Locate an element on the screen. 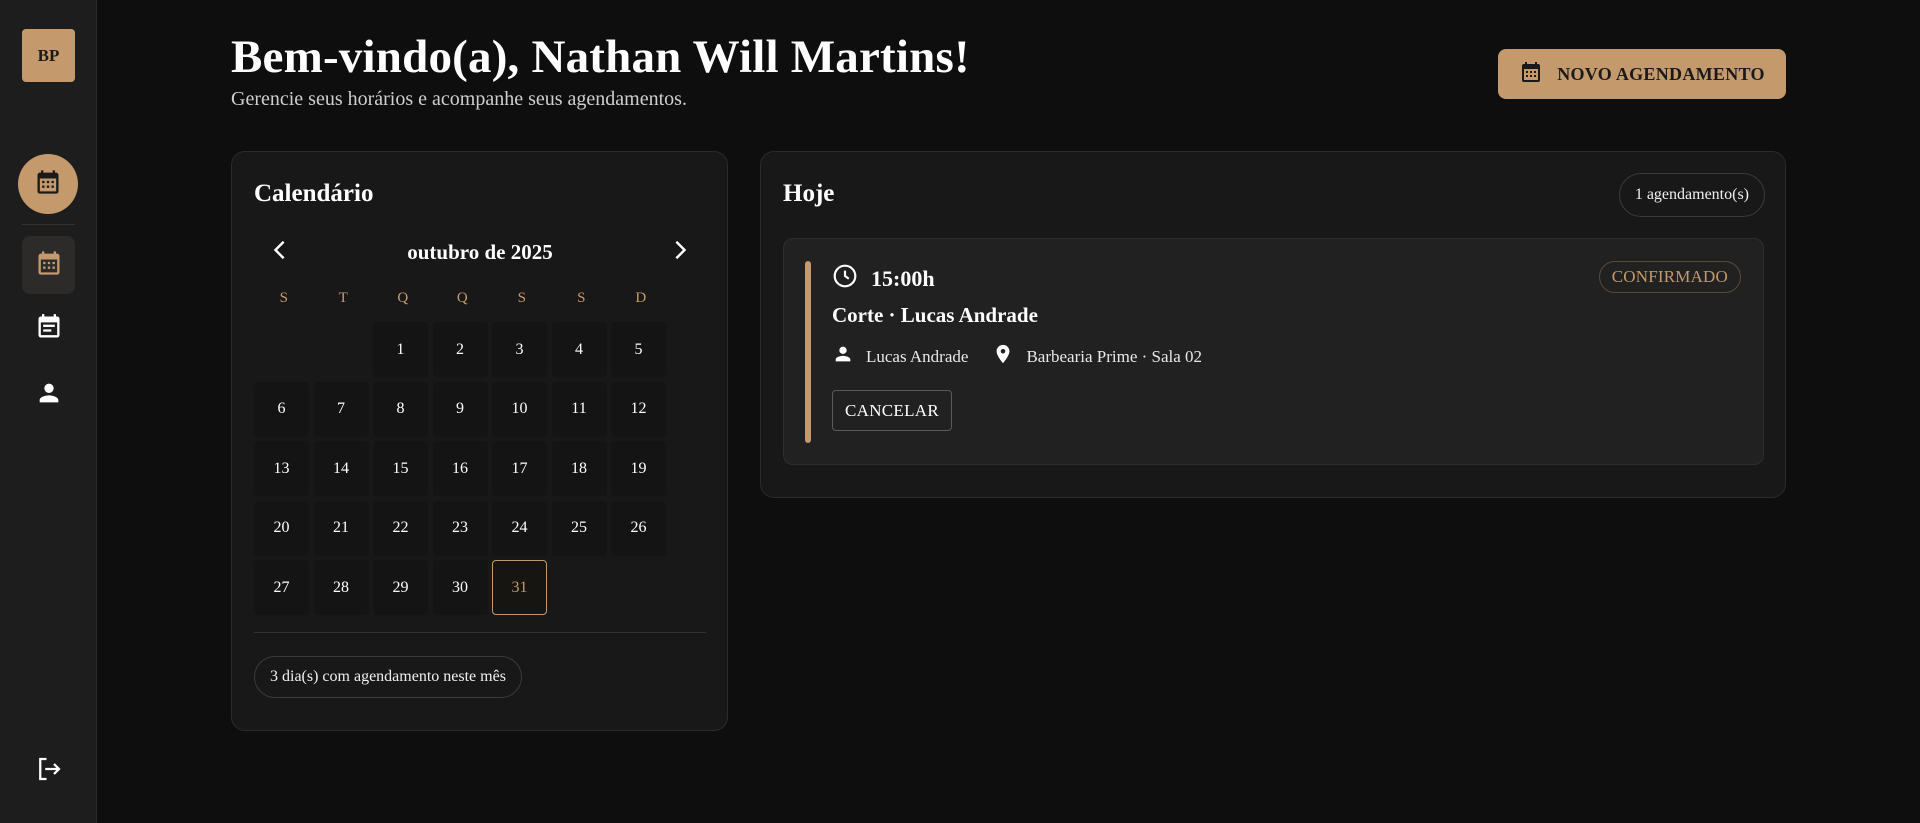 This screenshot has height=823, width=1920. today-title: Hoje is located at coordinates (809, 193).